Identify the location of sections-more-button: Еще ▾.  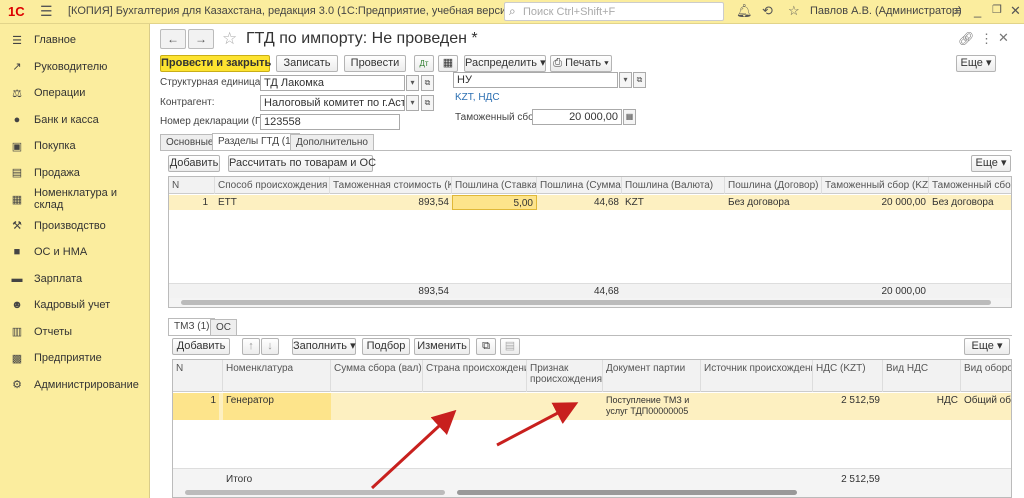
(991, 163).